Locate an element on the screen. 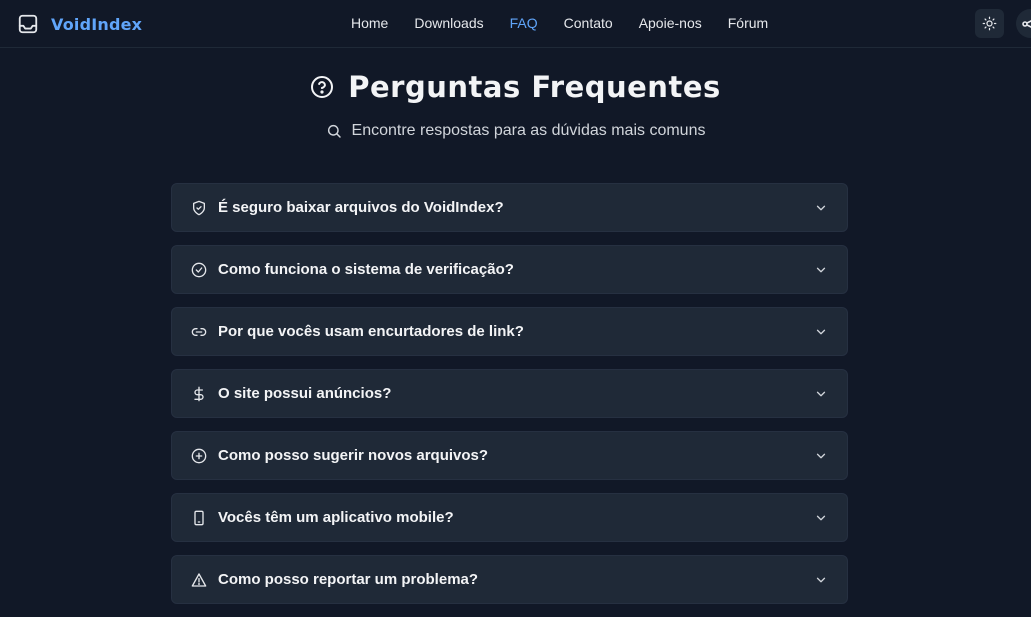 This screenshot has width=1031, height=617. faq-question: O site possui anúncios? is located at coordinates (305, 393).